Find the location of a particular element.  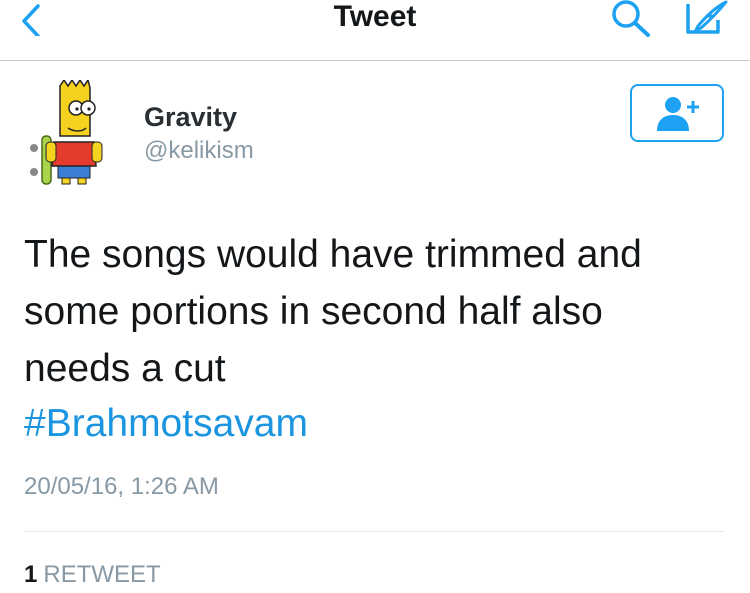

compose-button is located at coordinates (706, 20).